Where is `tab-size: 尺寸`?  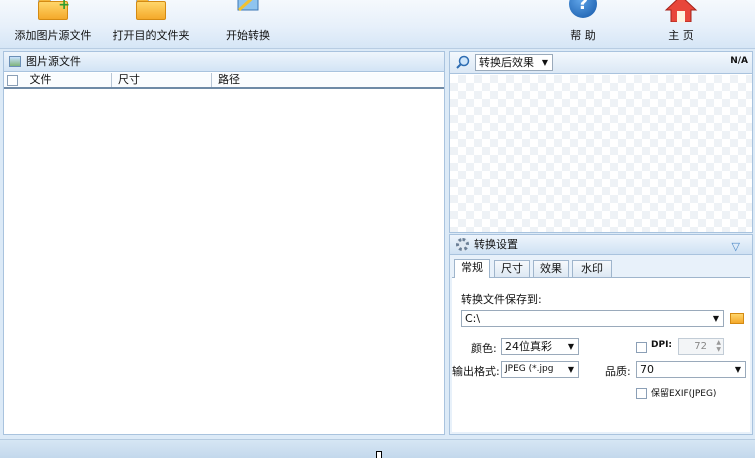 tab-size: 尺寸 is located at coordinates (512, 268).